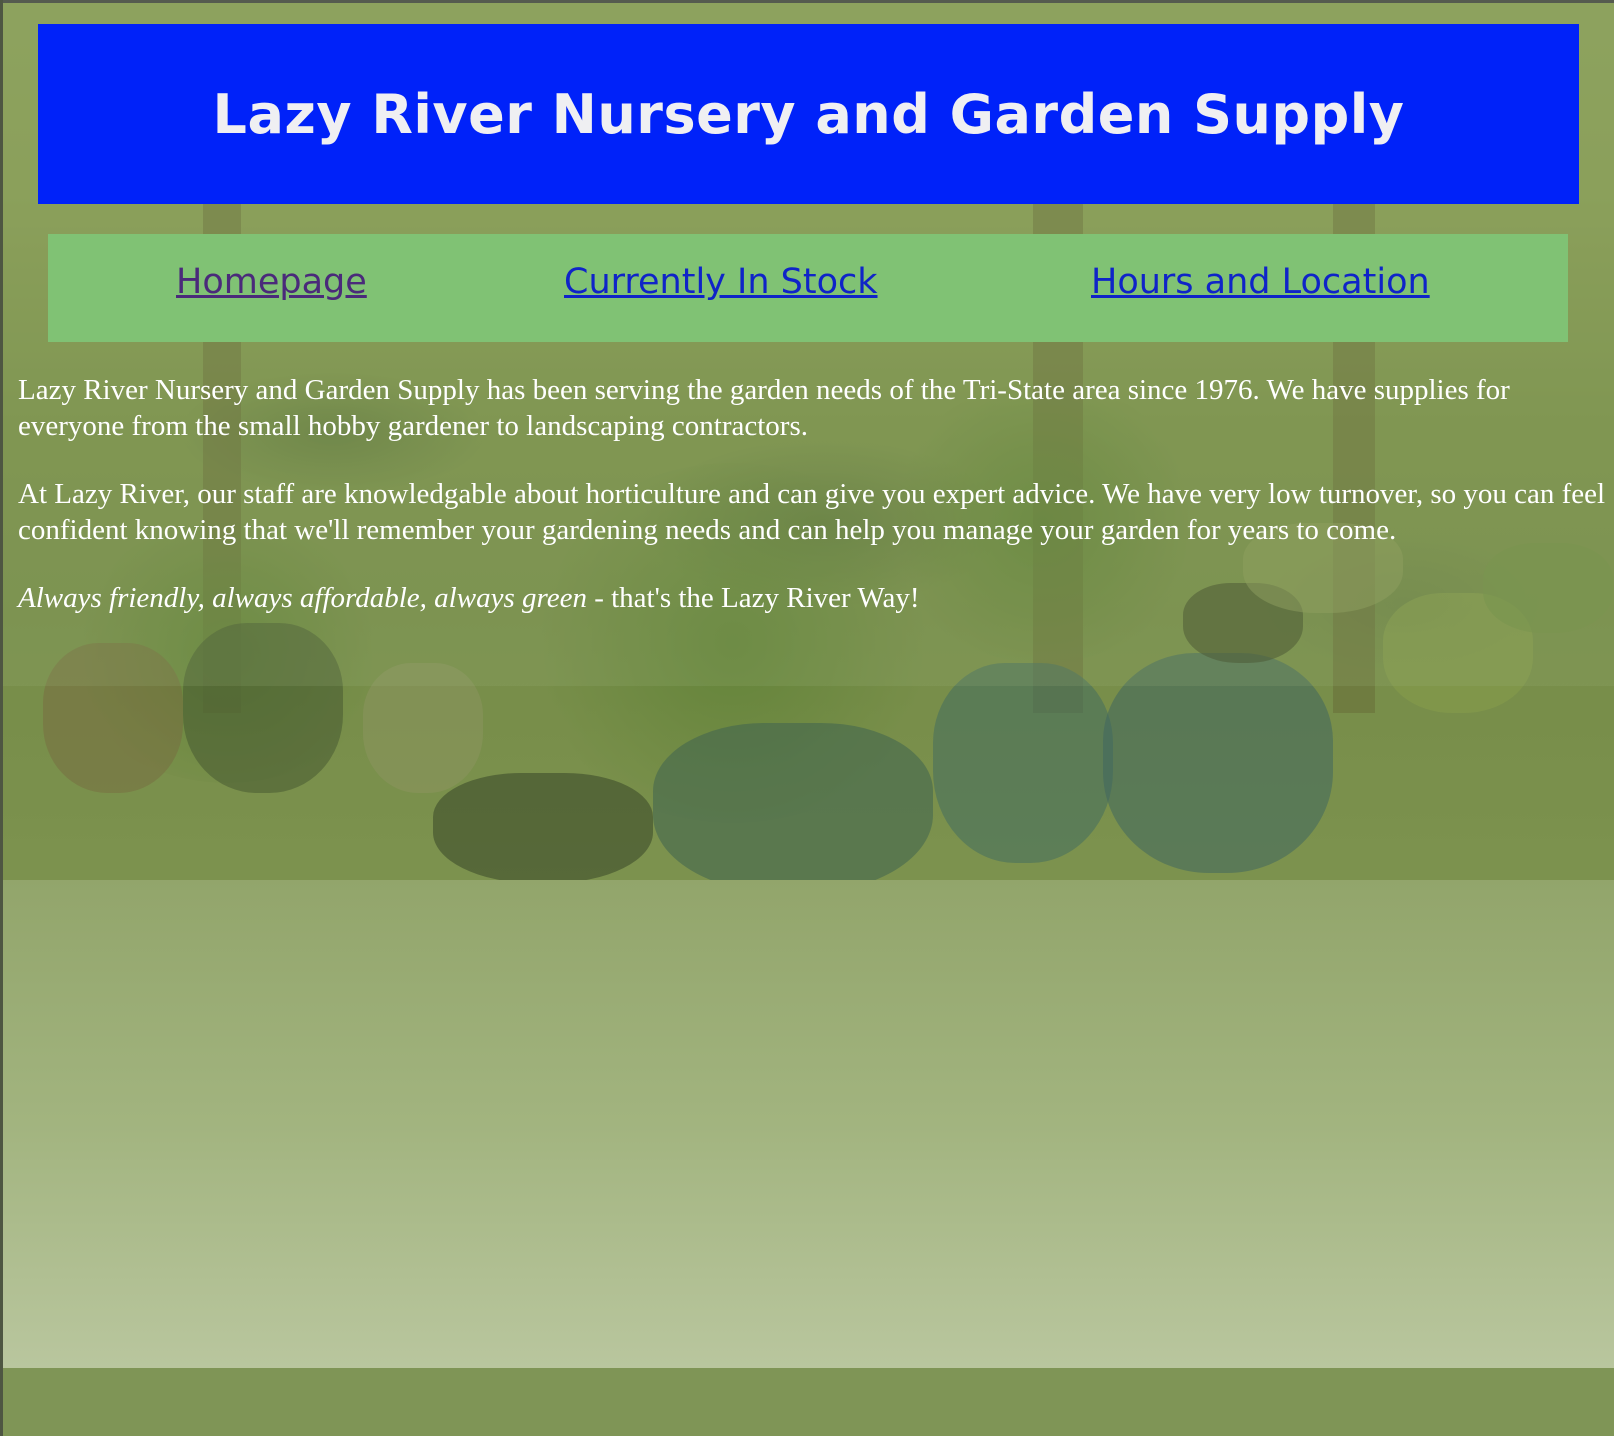 The width and height of the screenshot is (1614, 1436). What do you see at coordinates (753, 598) in the screenshot?
I see `tagline-rest: - that's the Lazy River Way!` at bounding box center [753, 598].